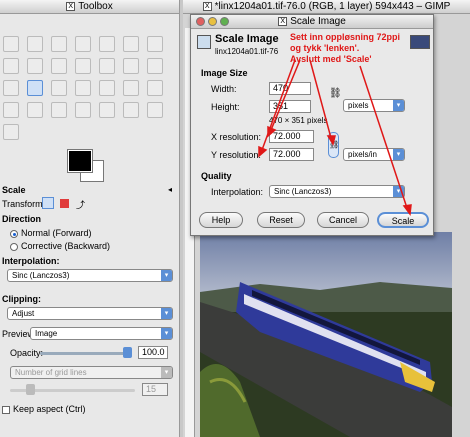  Describe the element at coordinates (285, 95) in the screenshot. I see `arrow-x-resolution` at that location.